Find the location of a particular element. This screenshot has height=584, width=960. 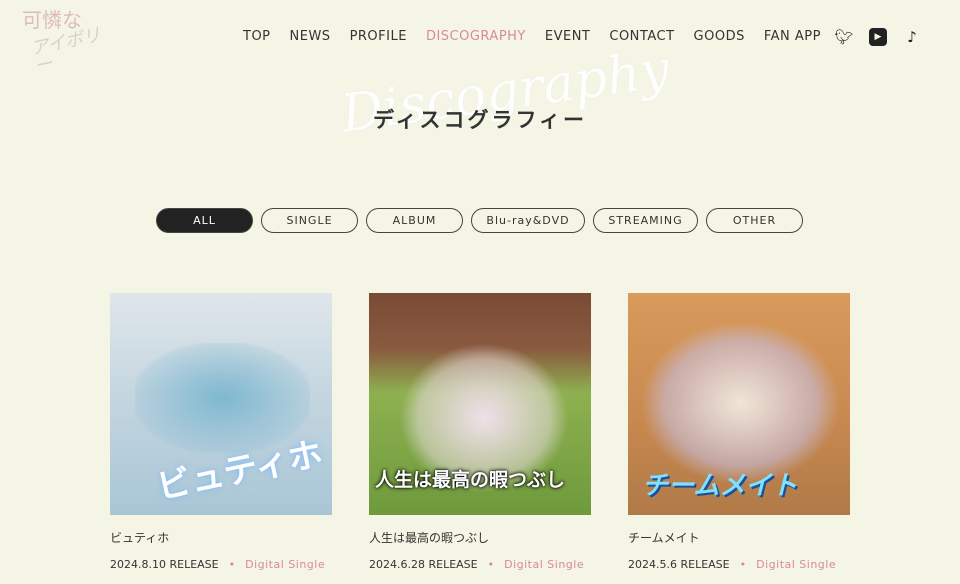

filter-all: ALL is located at coordinates (204, 220).